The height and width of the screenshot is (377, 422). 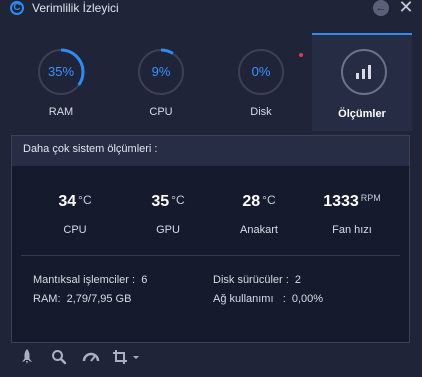 What do you see at coordinates (90, 357) in the screenshot?
I see `speedometer-icon` at bounding box center [90, 357].